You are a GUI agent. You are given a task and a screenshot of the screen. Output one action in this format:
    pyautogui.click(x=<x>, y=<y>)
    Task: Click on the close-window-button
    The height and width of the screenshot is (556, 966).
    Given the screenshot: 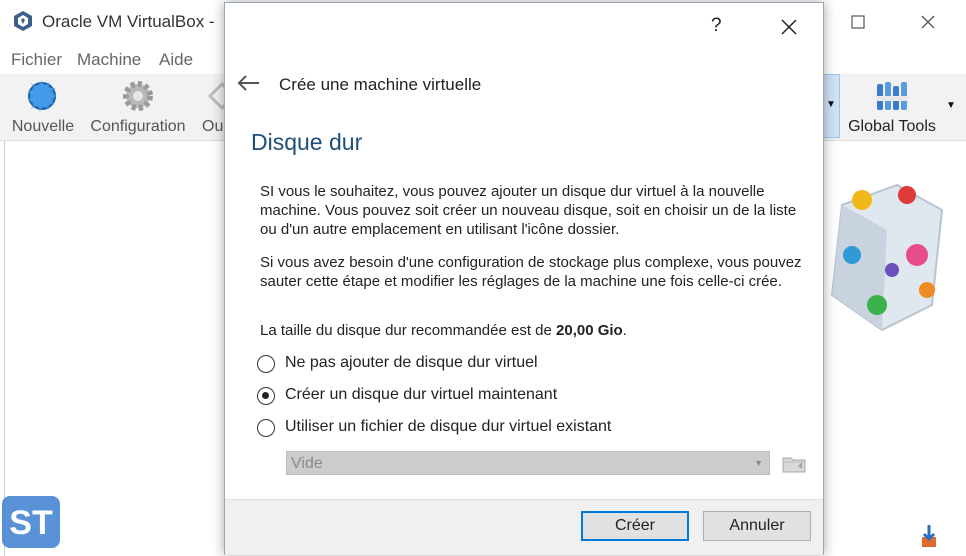 What is the action you would take?
    pyautogui.click(x=928, y=22)
    